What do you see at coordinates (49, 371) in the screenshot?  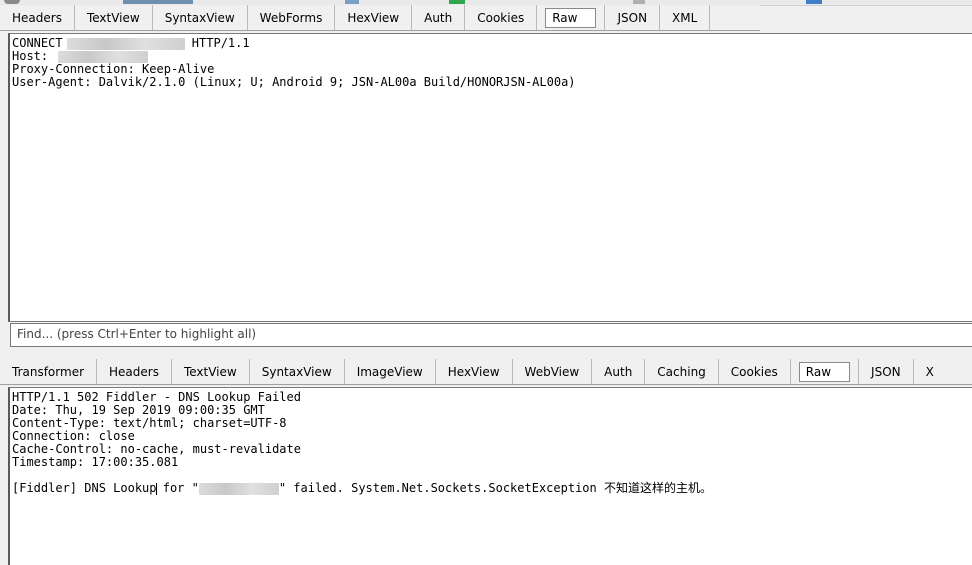 I see `tab-transformer: Transformer` at bounding box center [49, 371].